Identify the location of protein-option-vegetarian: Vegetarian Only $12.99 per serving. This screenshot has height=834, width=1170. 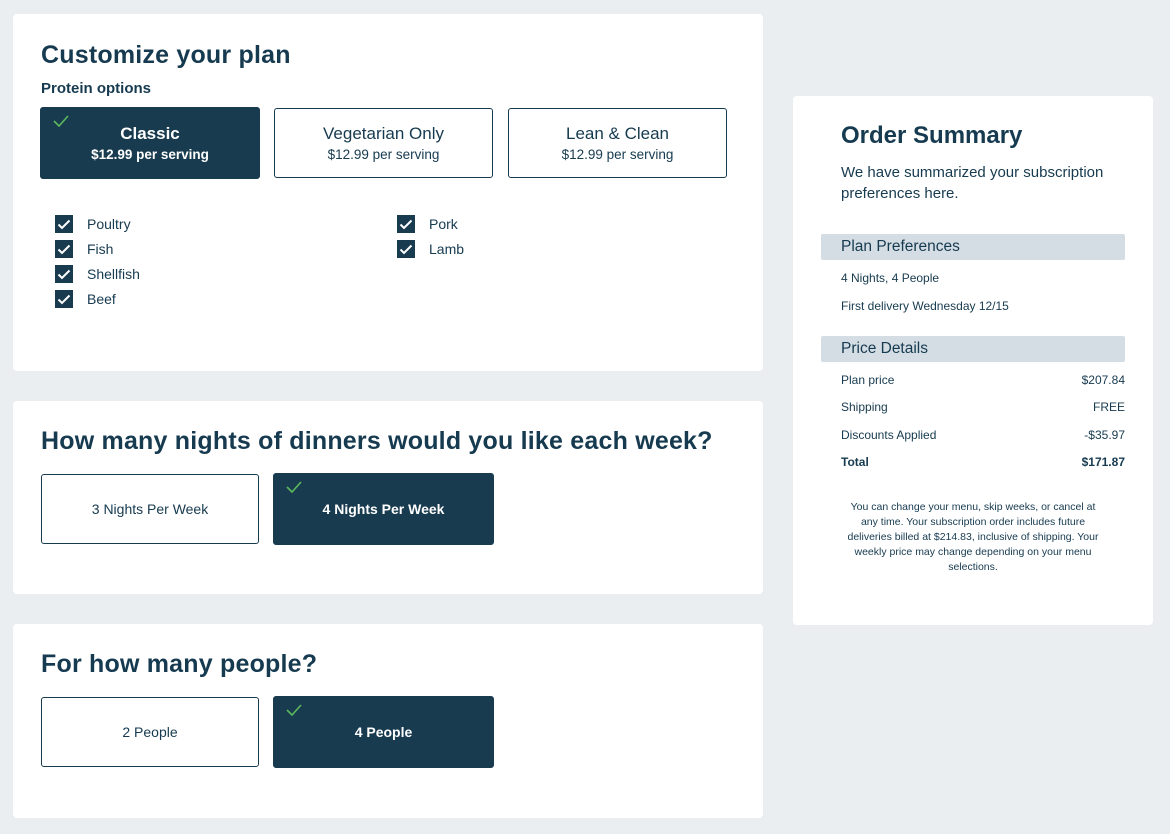
(383, 143).